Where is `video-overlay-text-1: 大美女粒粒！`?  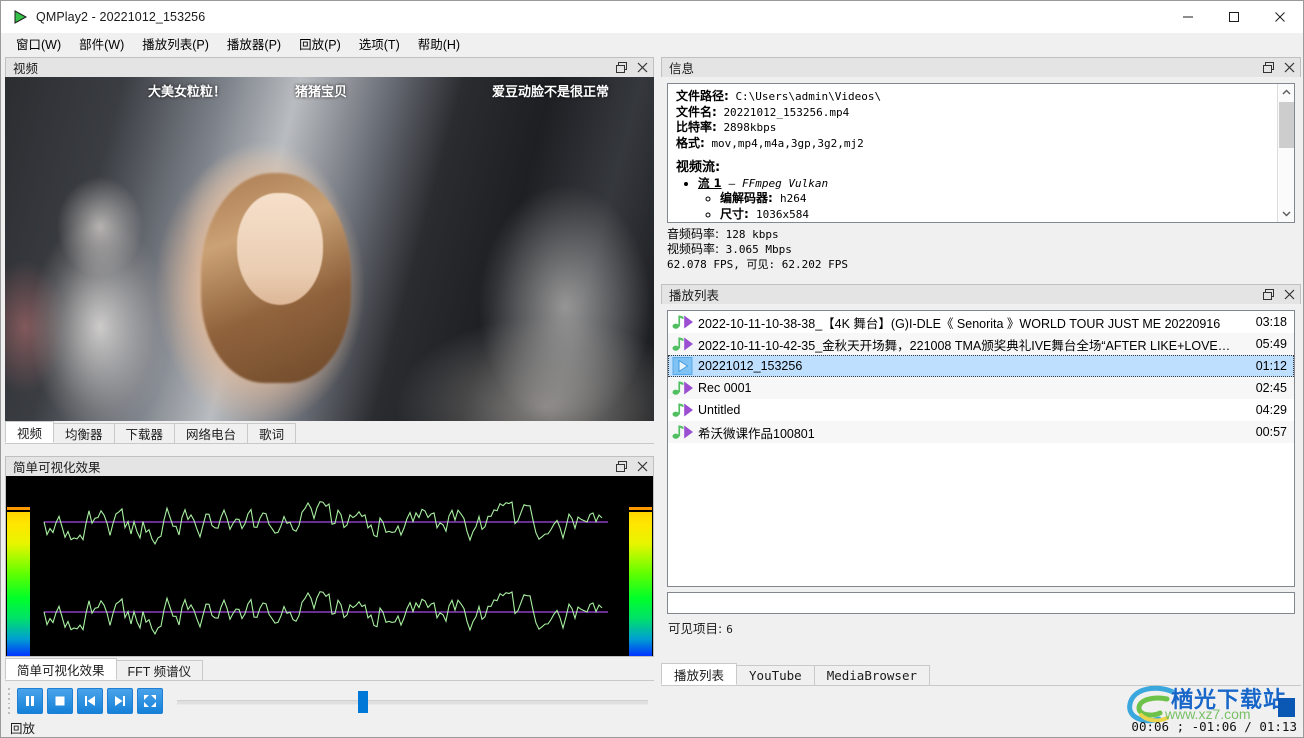 video-overlay-text-1: 大美女粒粒！ is located at coordinates (187, 91).